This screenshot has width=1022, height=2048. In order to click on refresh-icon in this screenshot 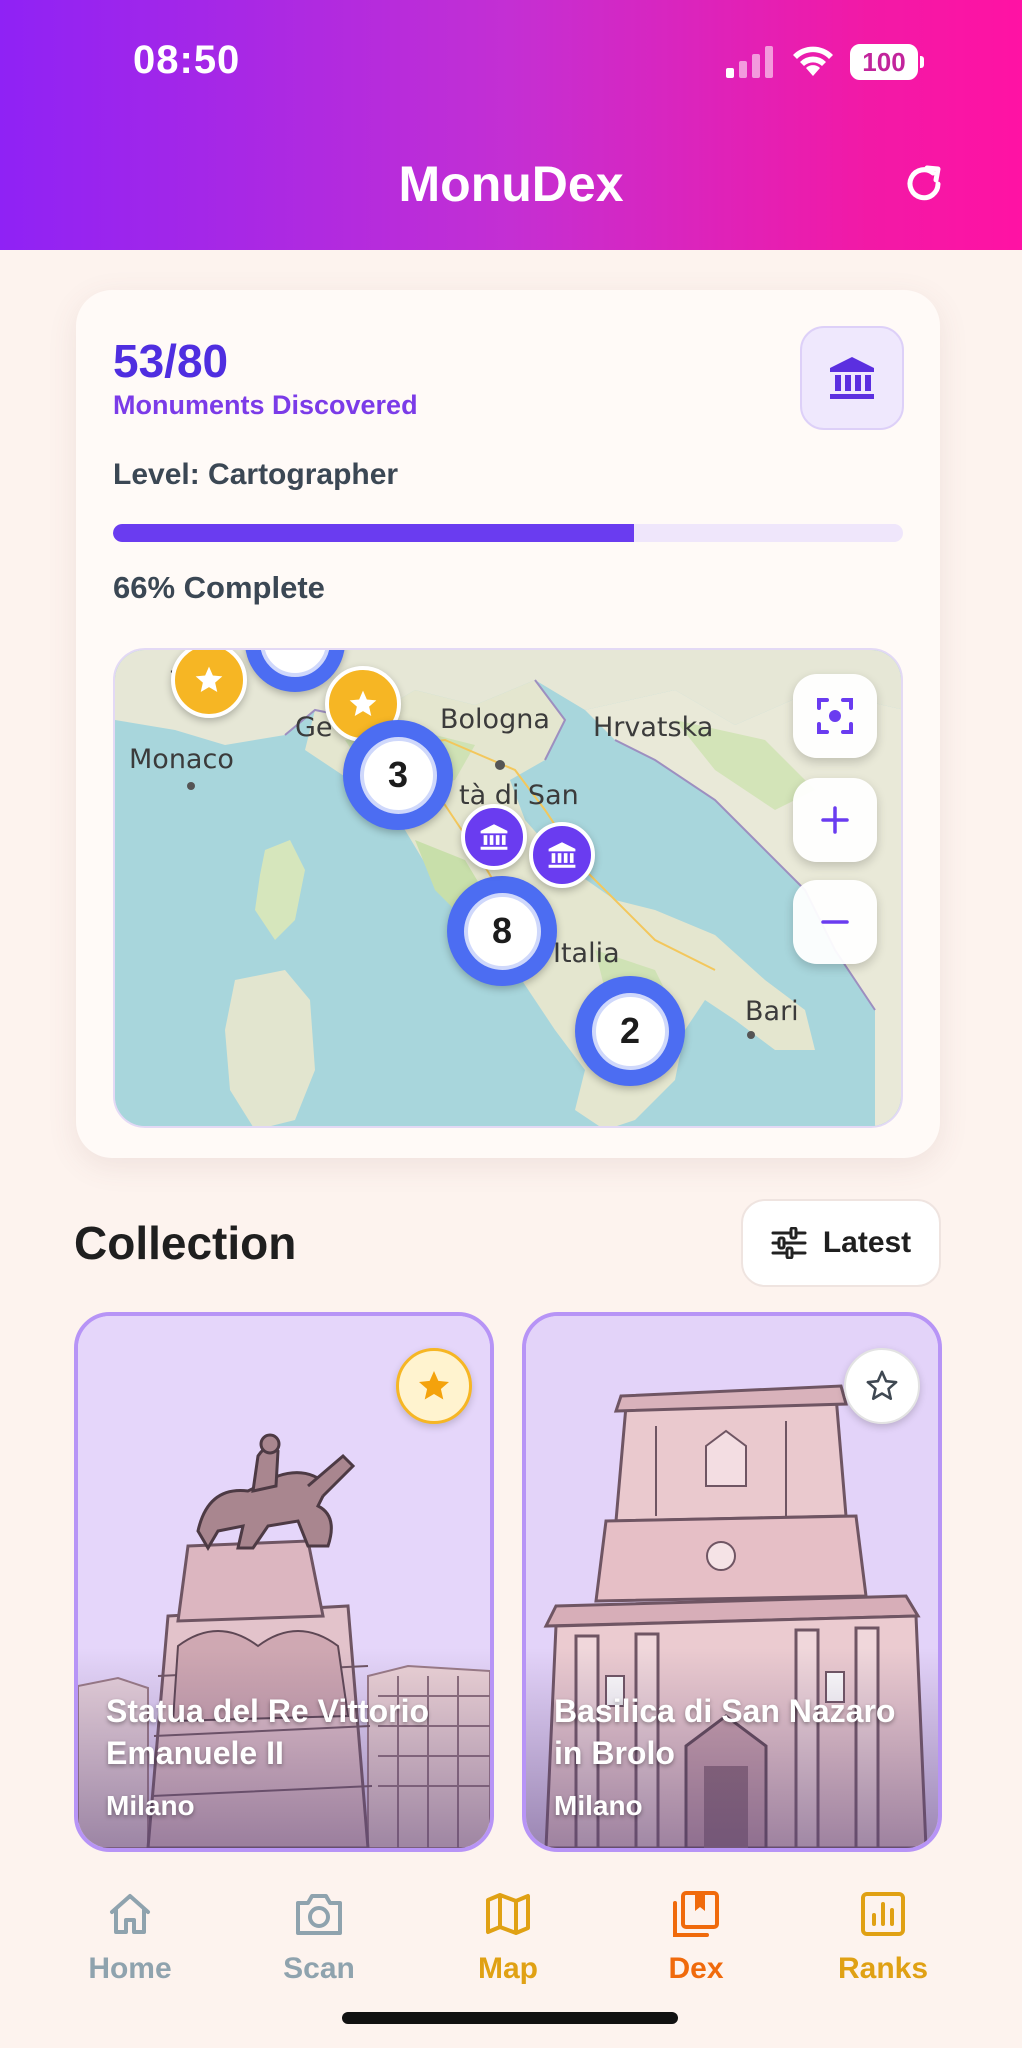, I will do `click(924, 184)`.